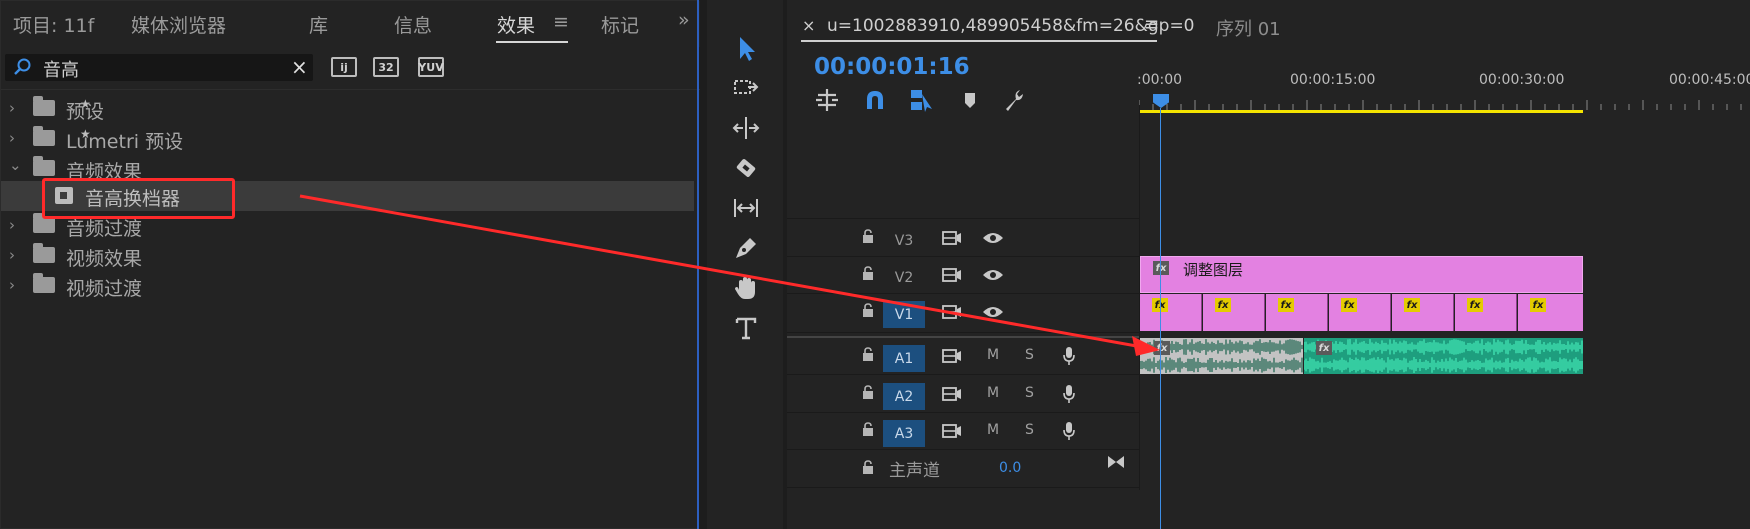 The height and width of the screenshot is (529, 1750). What do you see at coordinates (344, 67) in the screenshot?
I see `accelerated-effects-filter-button: ĳ` at bounding box center [344, 67].